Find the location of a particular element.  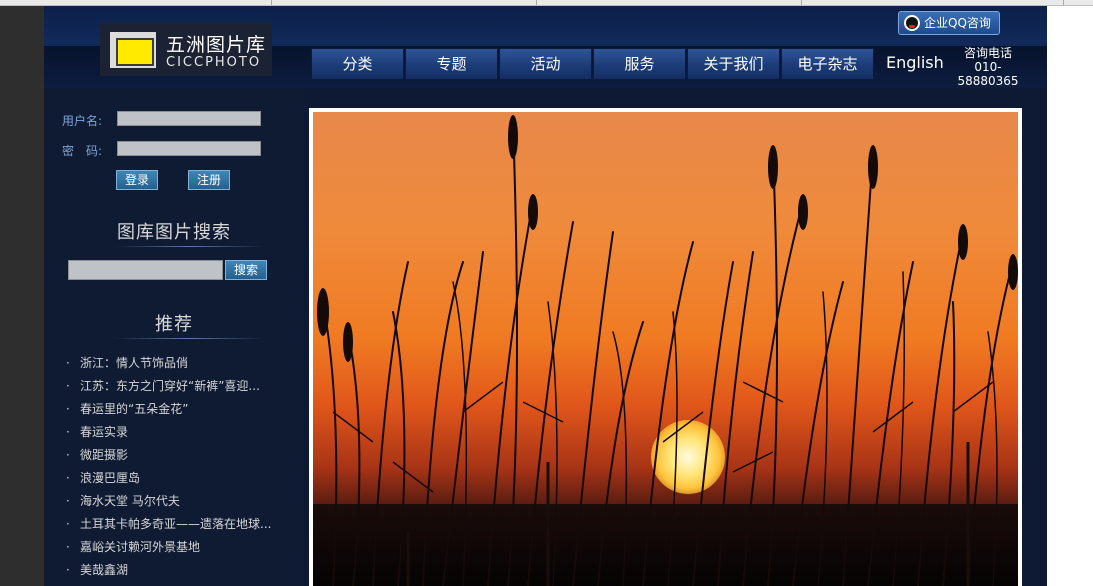

qq-penguin-icon is located at coordinates (912, 23).